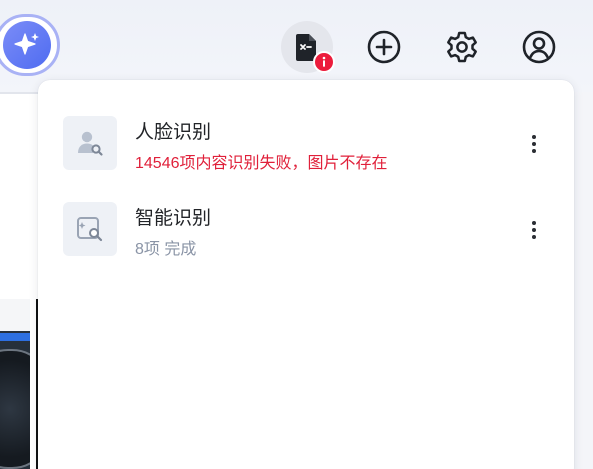 The height and width of the screenshot is (469, 593). I want to click on tasks-button, so click(308, 47).